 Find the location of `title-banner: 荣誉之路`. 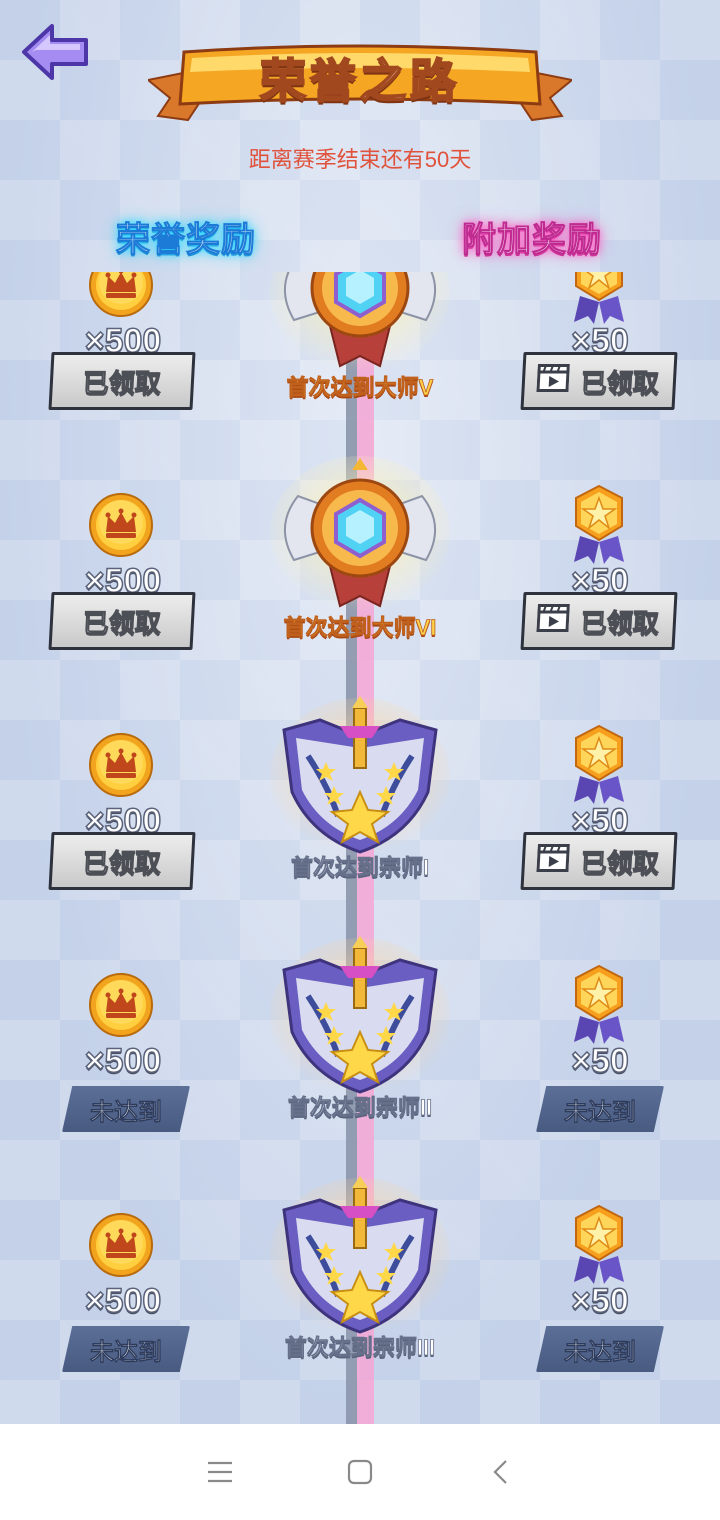

title-banner: 荣誉之路 is located at coordinates (360, 82).